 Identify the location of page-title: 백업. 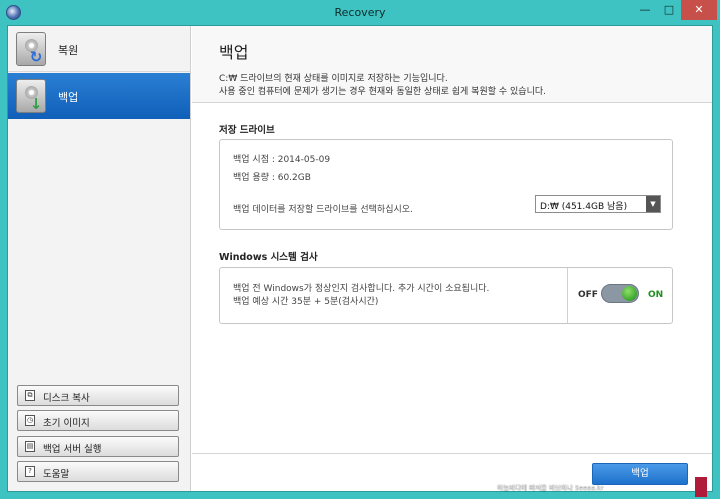
(234, 52).